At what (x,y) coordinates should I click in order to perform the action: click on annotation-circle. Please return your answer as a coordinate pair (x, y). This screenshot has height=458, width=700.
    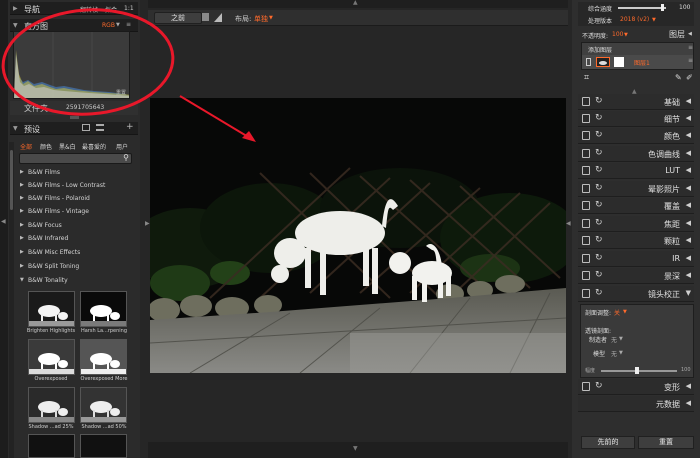
    Looking at the image, I should click on (88, 62).